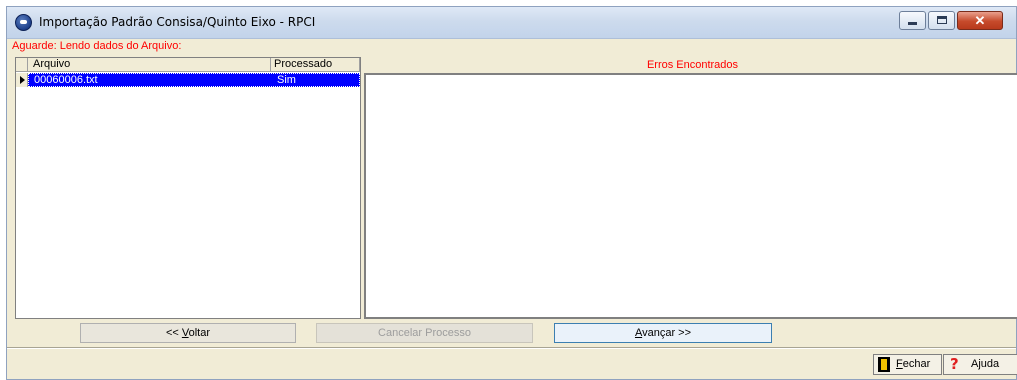  What do you see at coordinates (22, 65) in the screenshot?
I see `header-indicator-cell` at bounding box center [22, 65].